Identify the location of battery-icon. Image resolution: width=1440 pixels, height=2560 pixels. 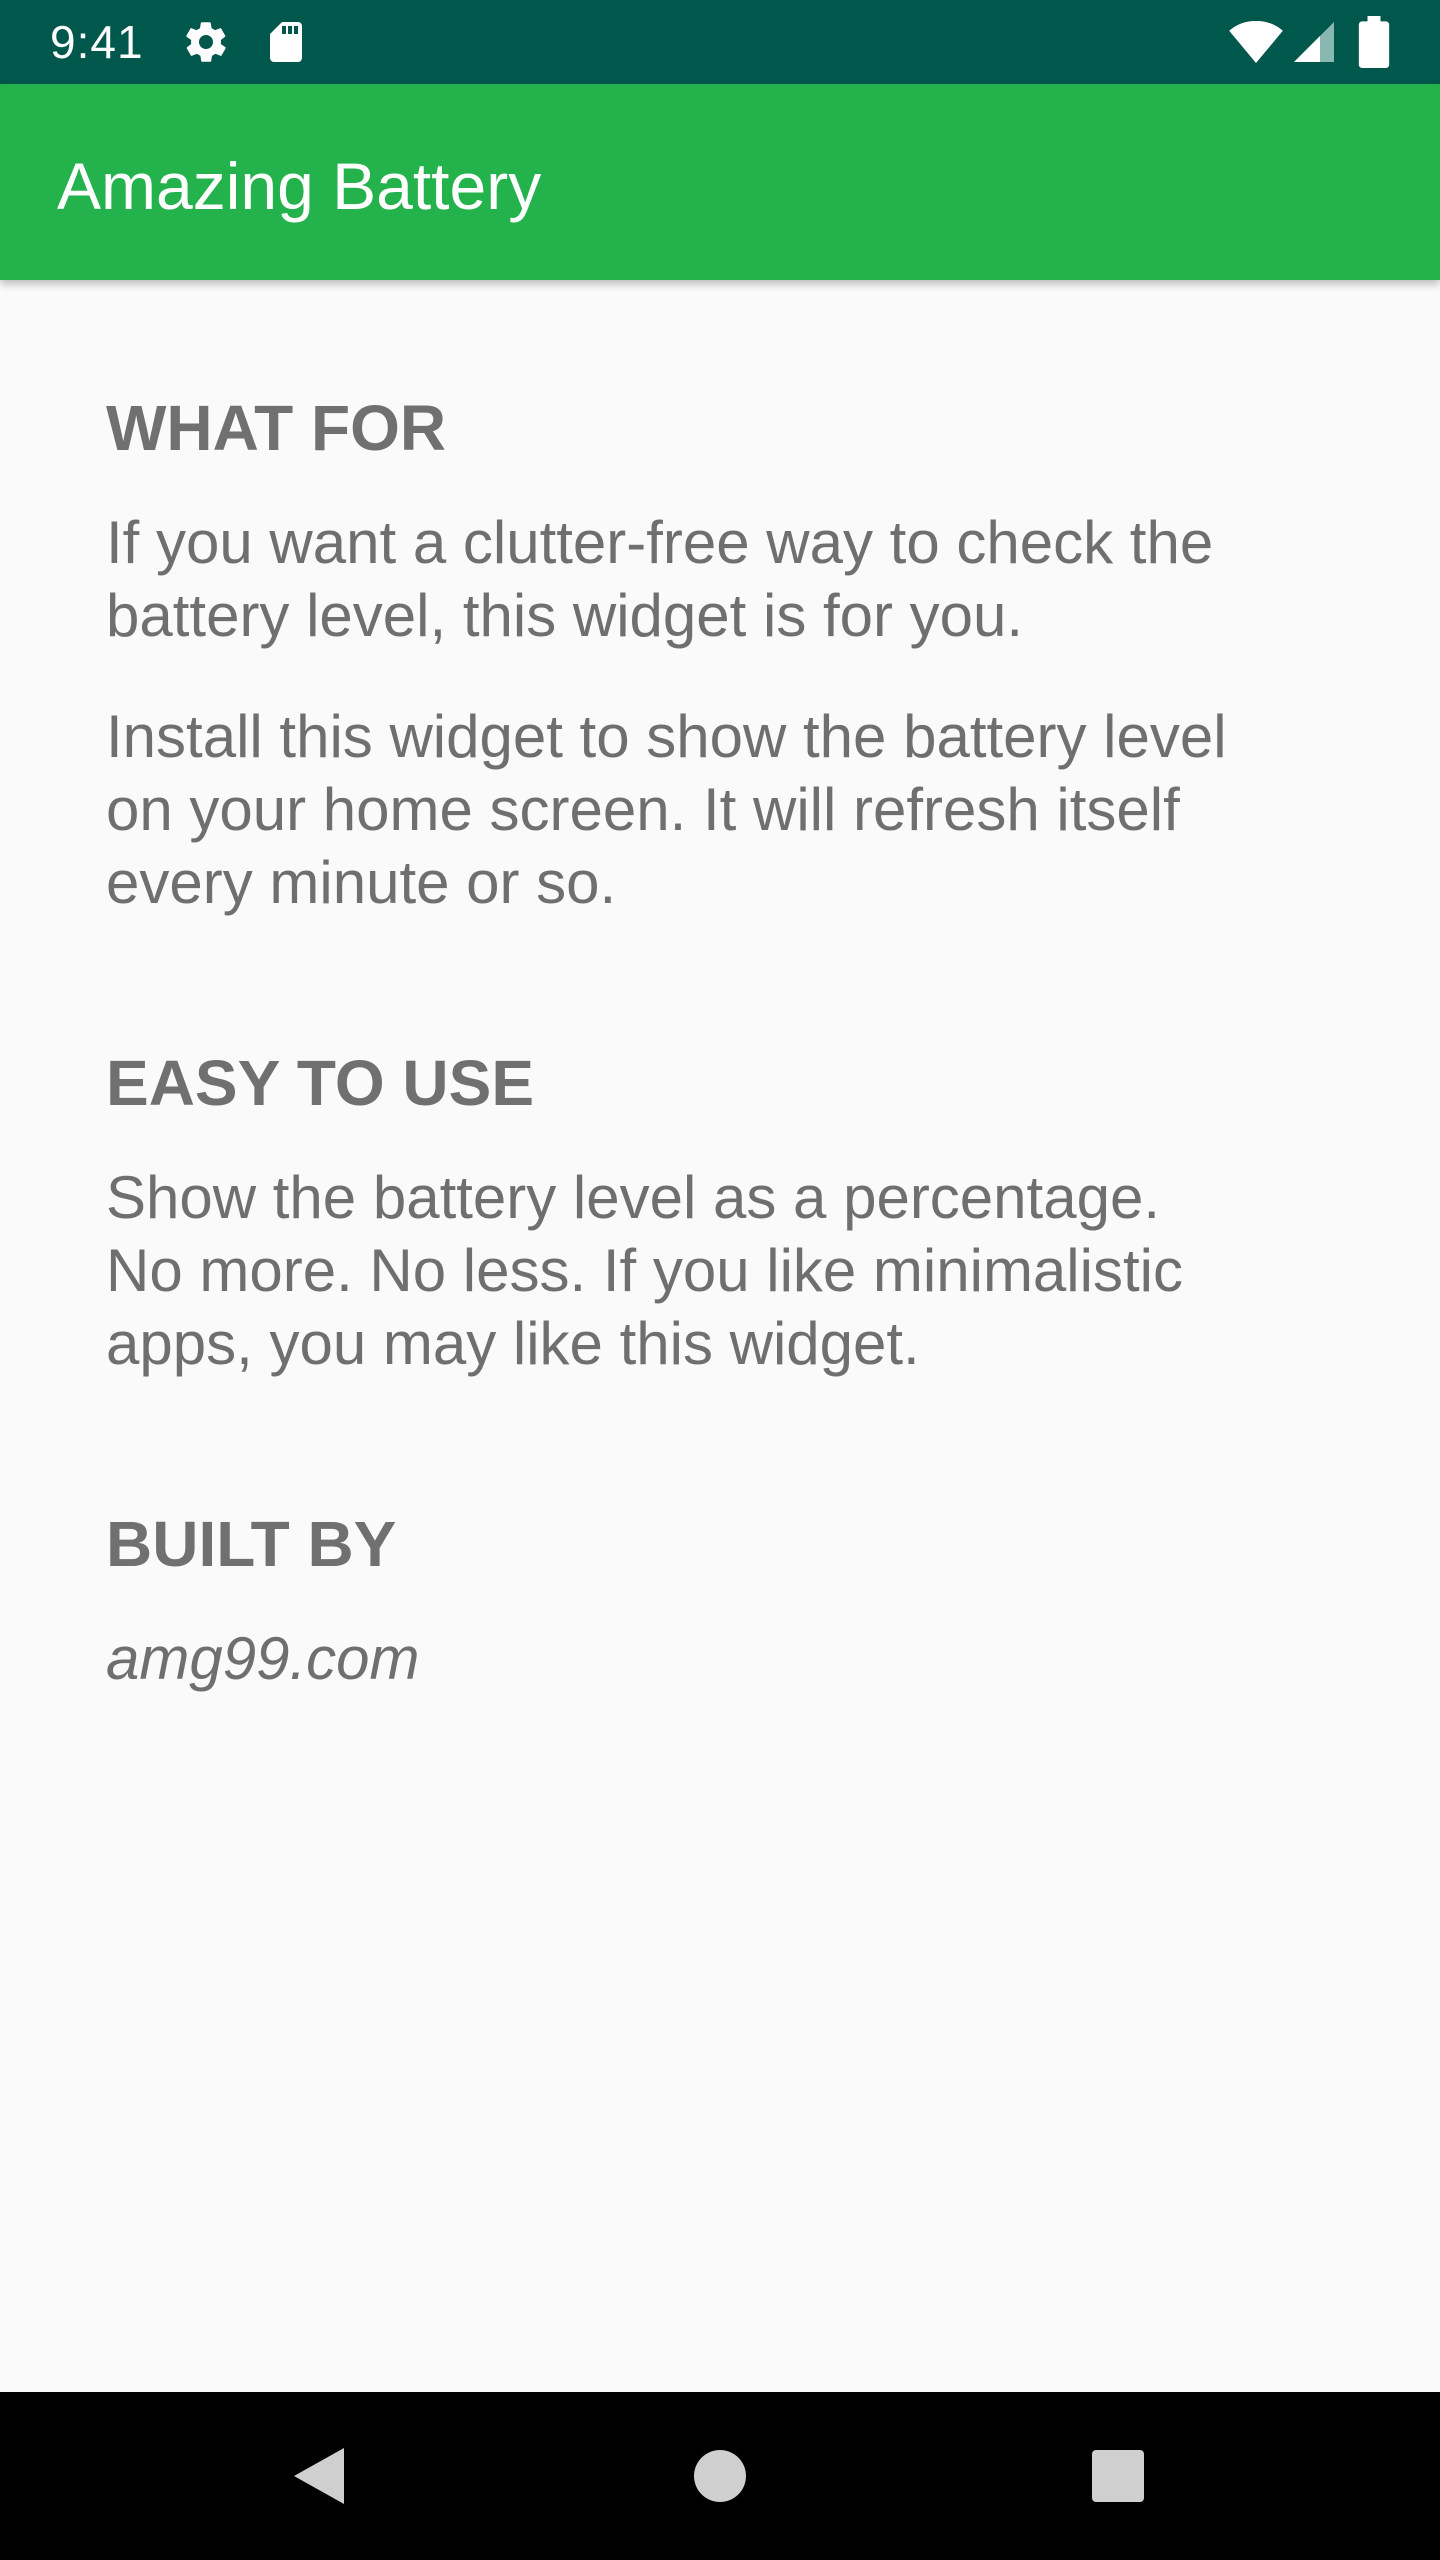
(1374, 42).